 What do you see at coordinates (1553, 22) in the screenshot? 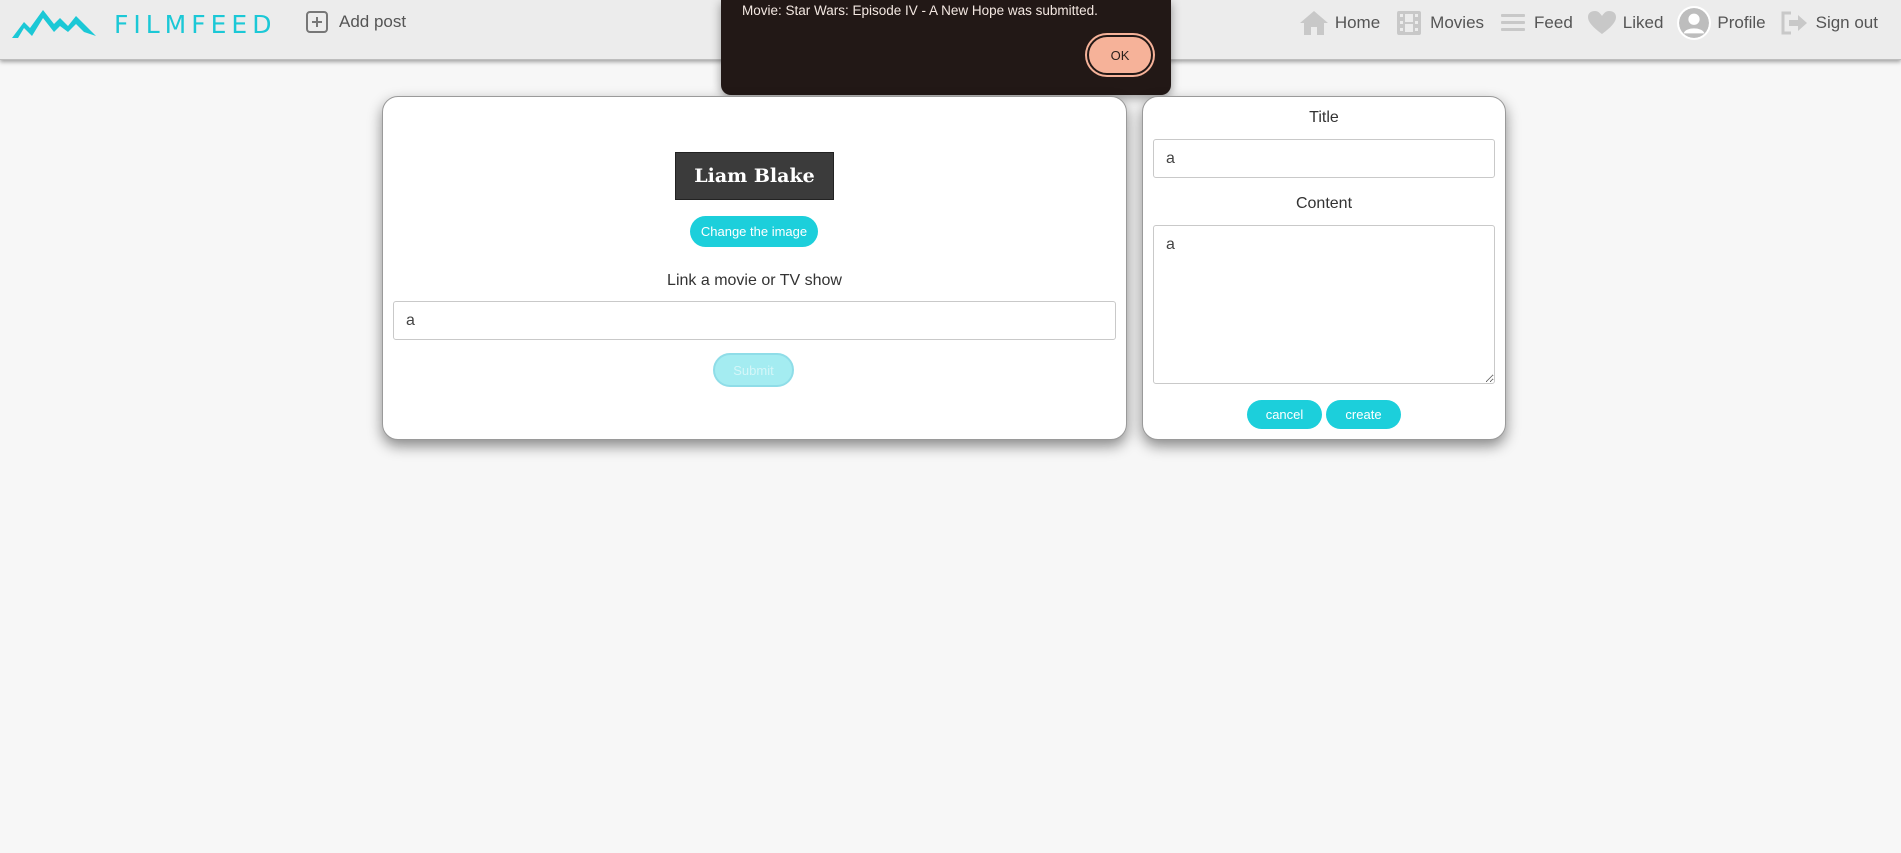
I see `nav-feed-label: Feed` at bounding box center [1553, 22].